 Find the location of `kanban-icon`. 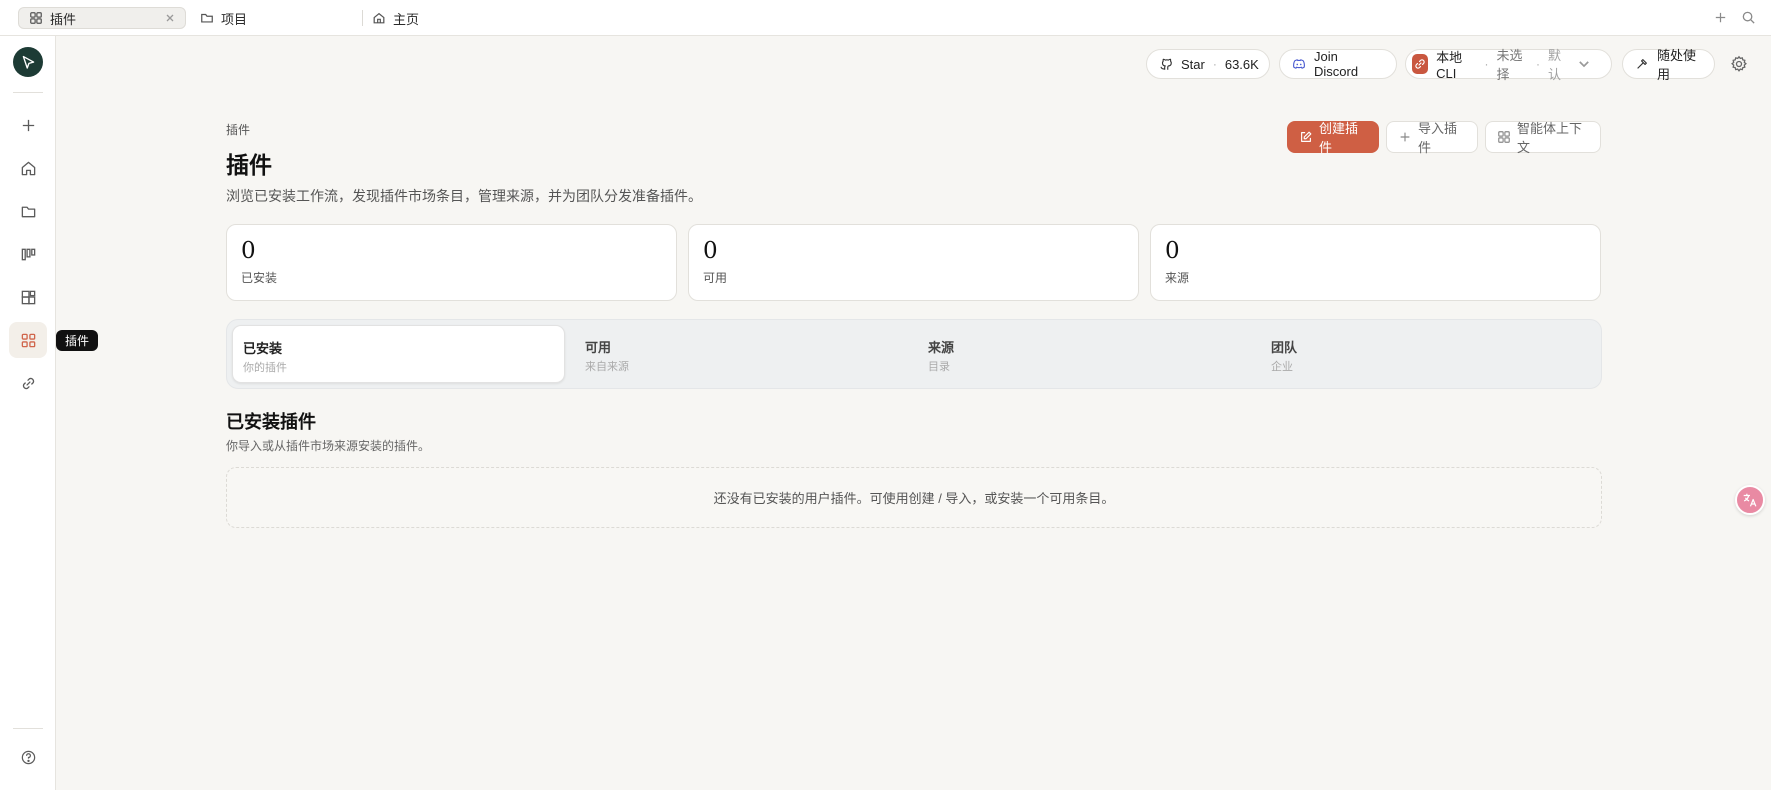

kanban-icon is located at coordinates (28, 254).